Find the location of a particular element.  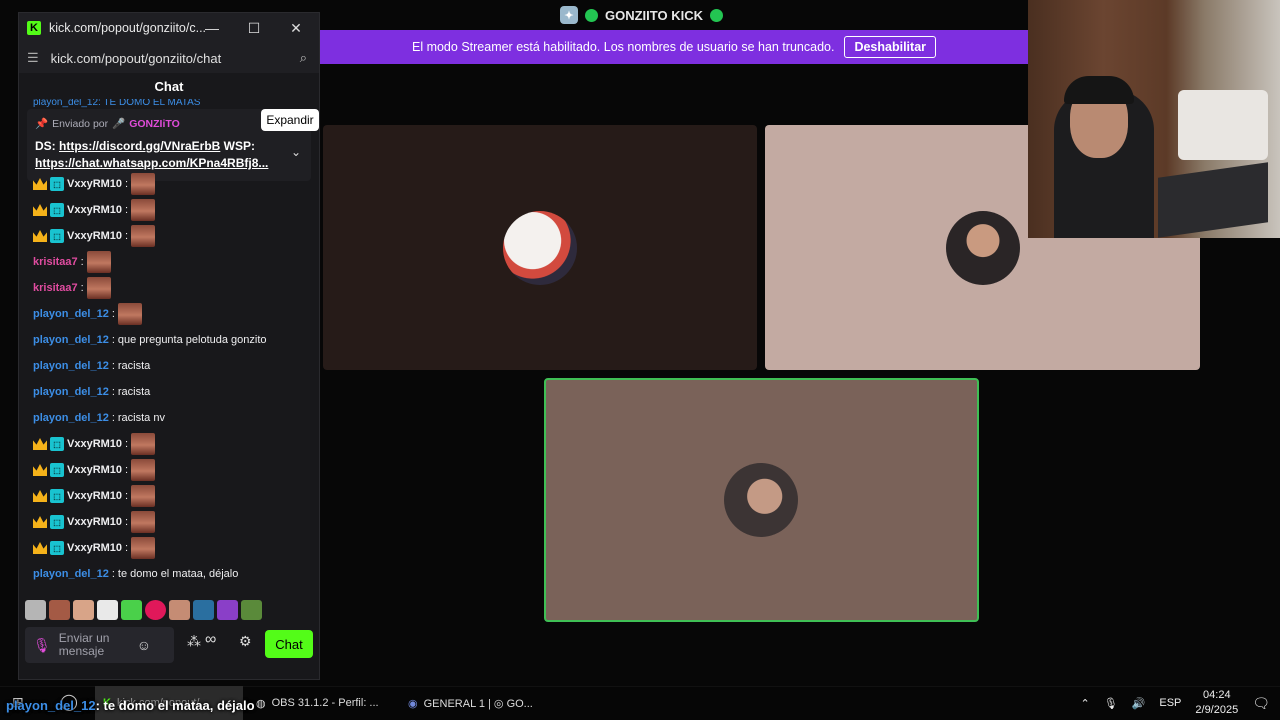

participant-tile-speaking is located at coordinates (761, 500).